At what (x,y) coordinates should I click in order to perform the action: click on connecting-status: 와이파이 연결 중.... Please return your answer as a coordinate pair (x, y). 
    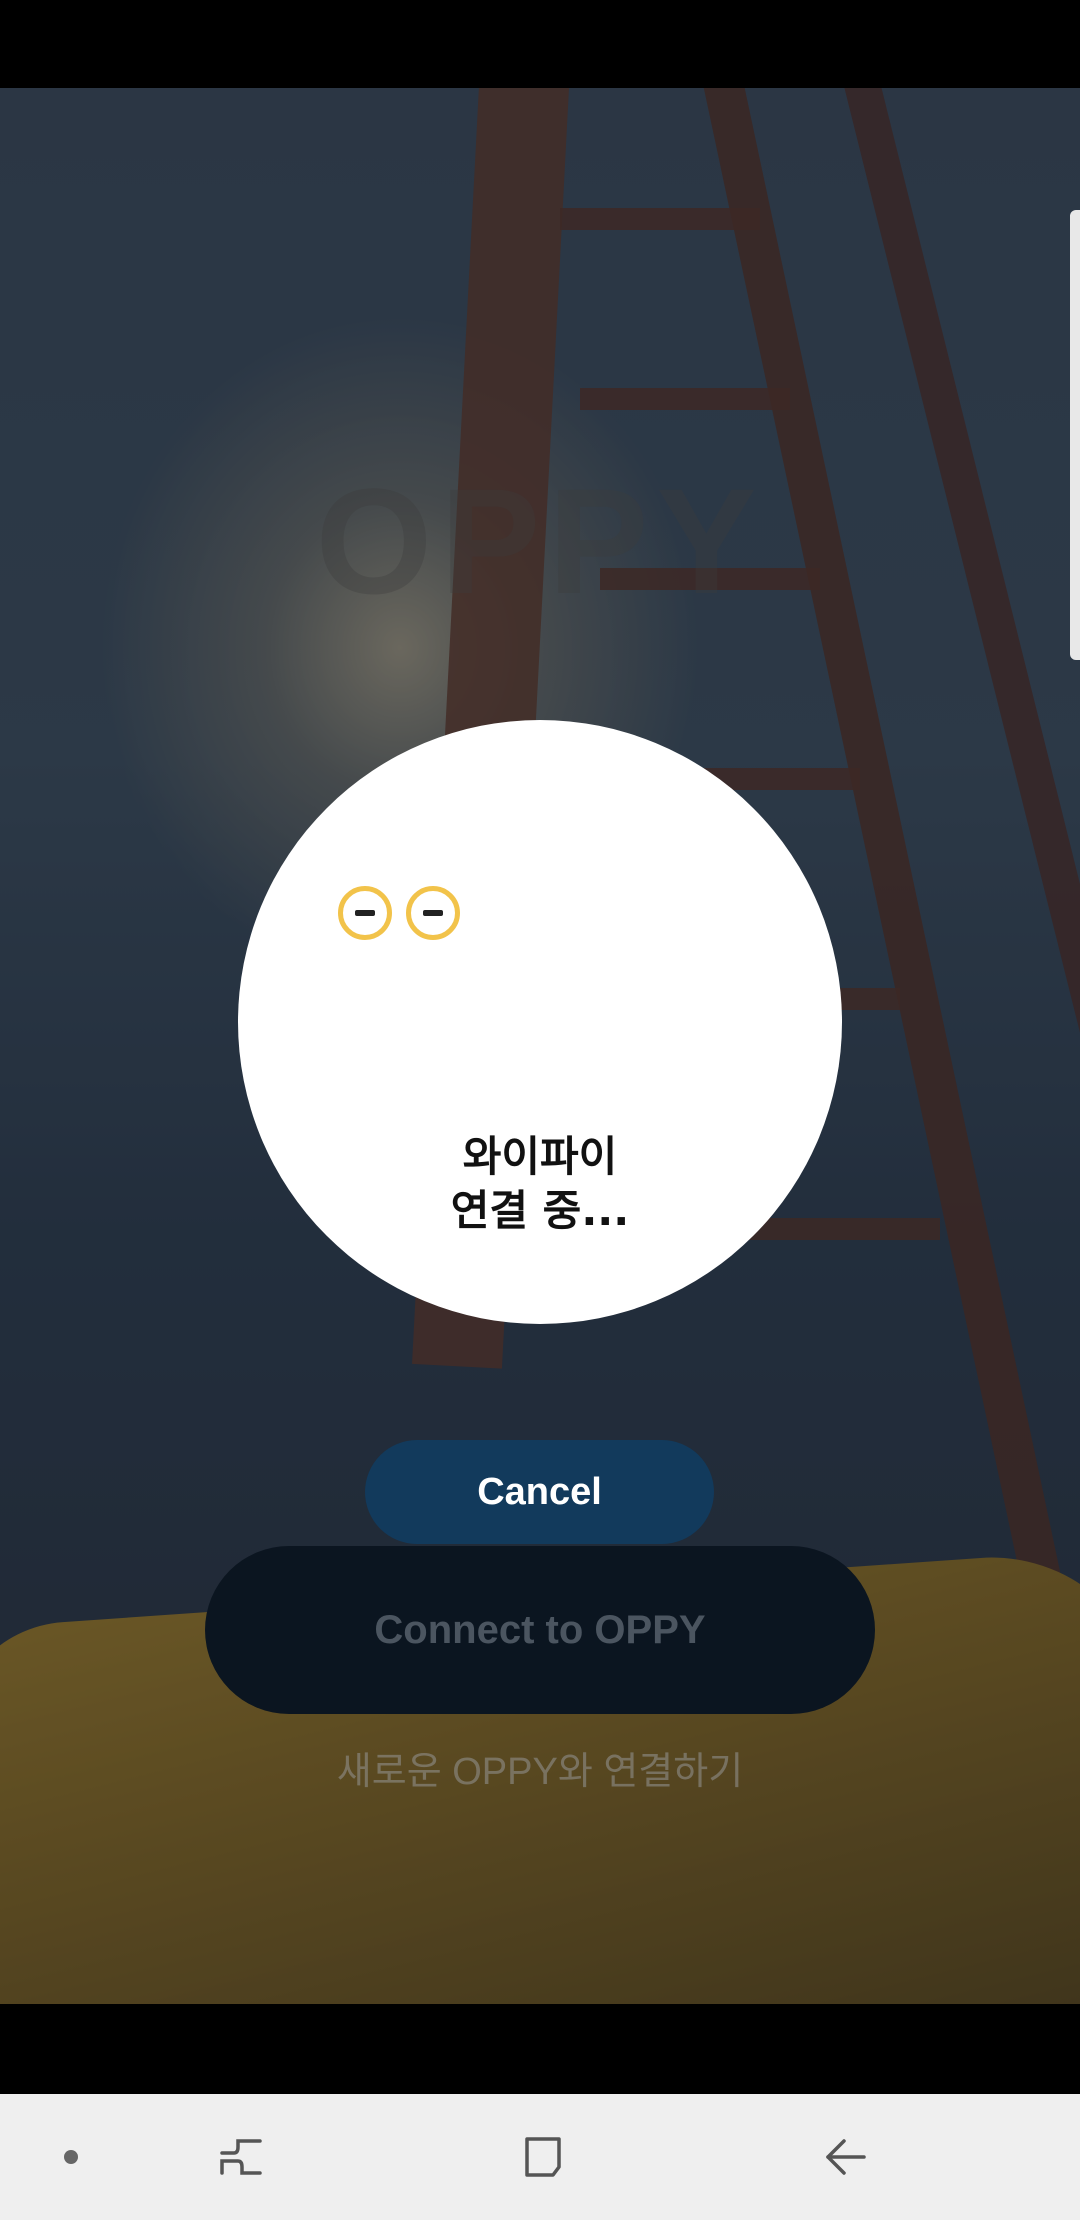
    Looking at the image, I should click on (540, 1184).